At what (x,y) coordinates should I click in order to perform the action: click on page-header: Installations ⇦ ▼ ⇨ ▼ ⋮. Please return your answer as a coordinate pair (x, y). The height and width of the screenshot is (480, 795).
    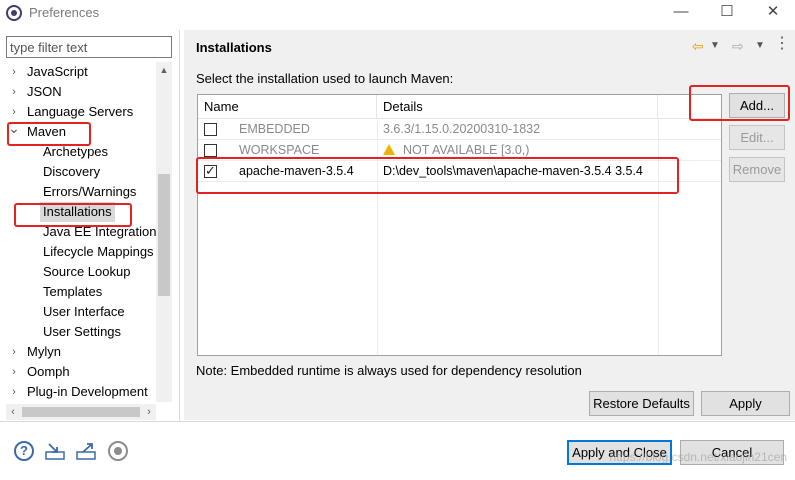
    Looking at the image, I should click on (489, 47).